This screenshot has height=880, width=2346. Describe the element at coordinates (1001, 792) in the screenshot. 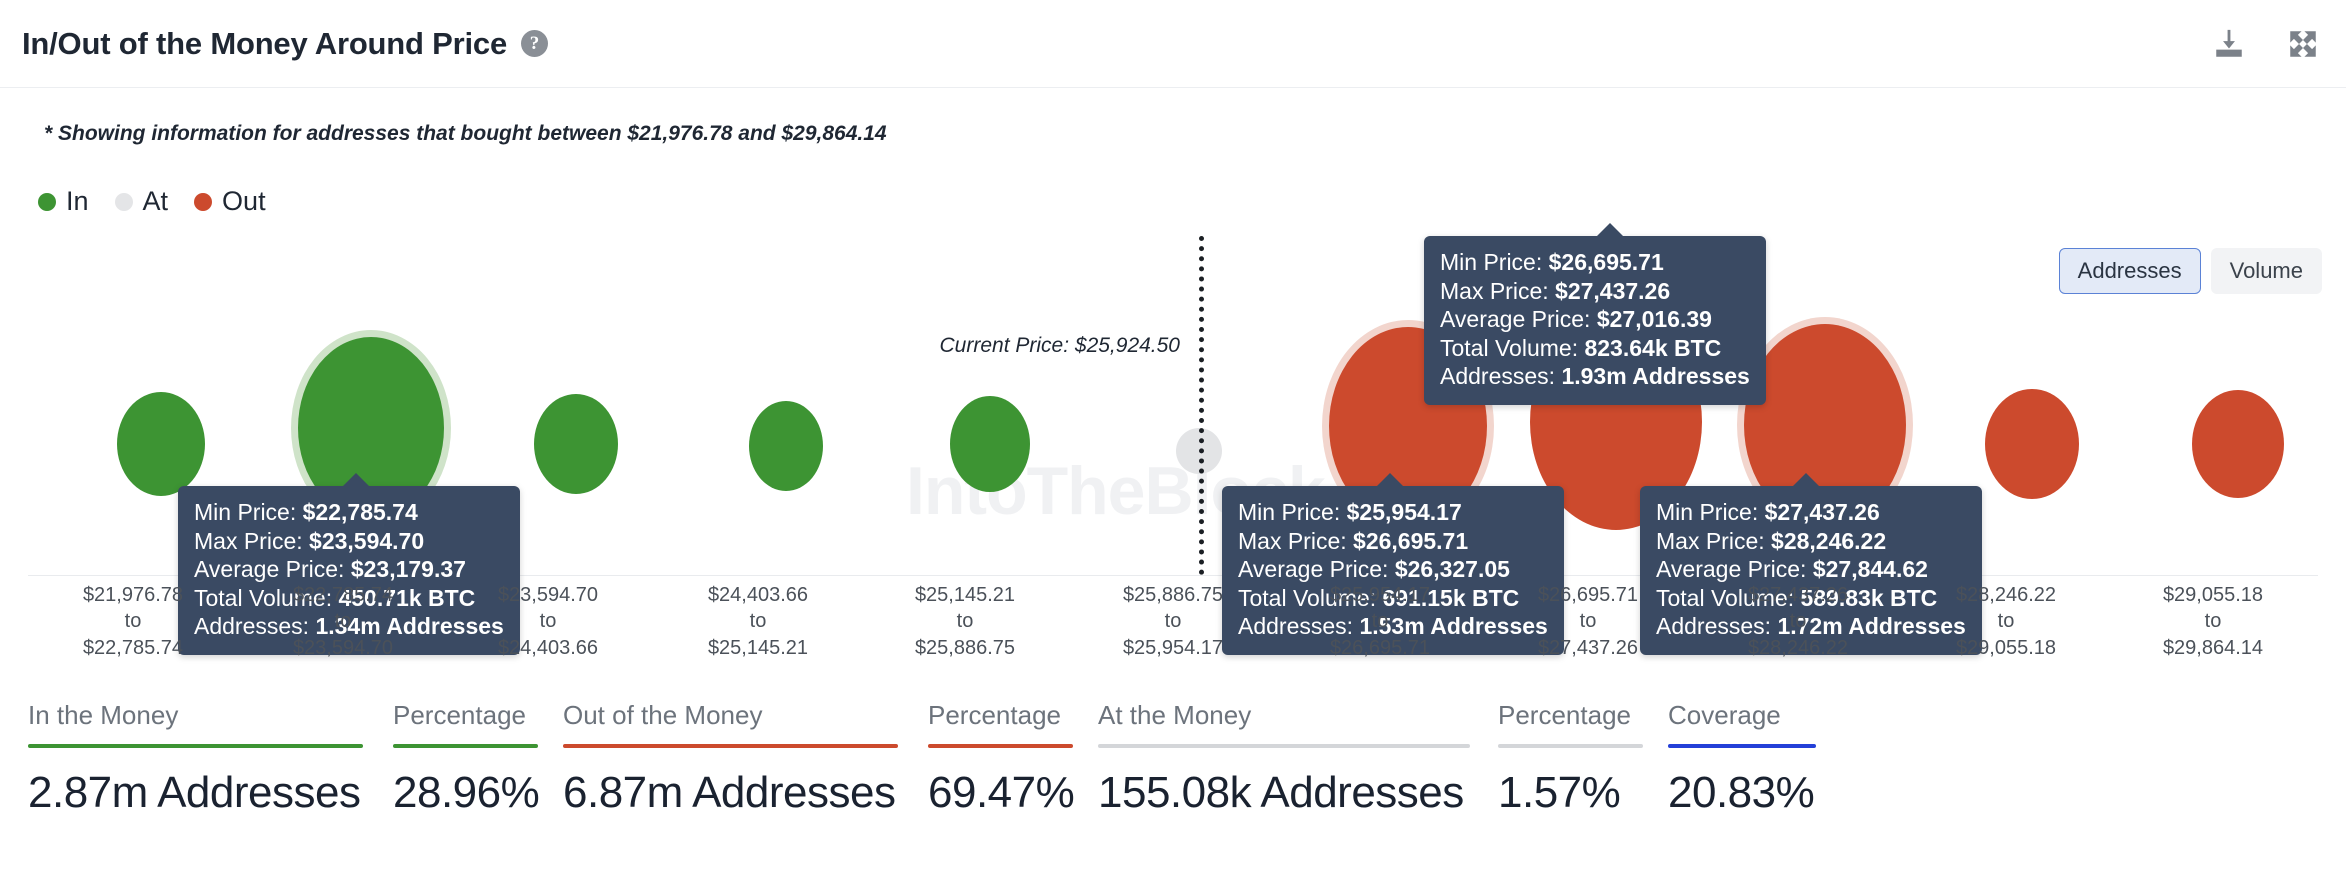

I see `stat-value: 69.47%` at that location.